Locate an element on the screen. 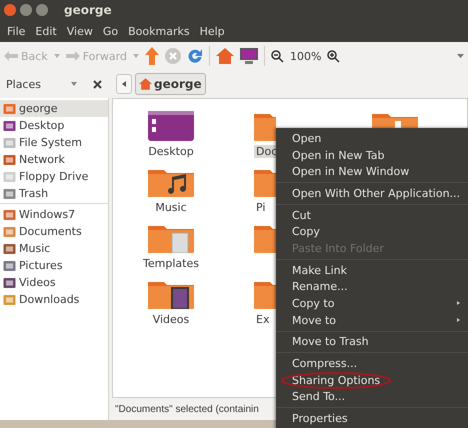 The height and width of the screenshot is (428, 468). sidebar-item: Videos is located at coordinates (54, 282).